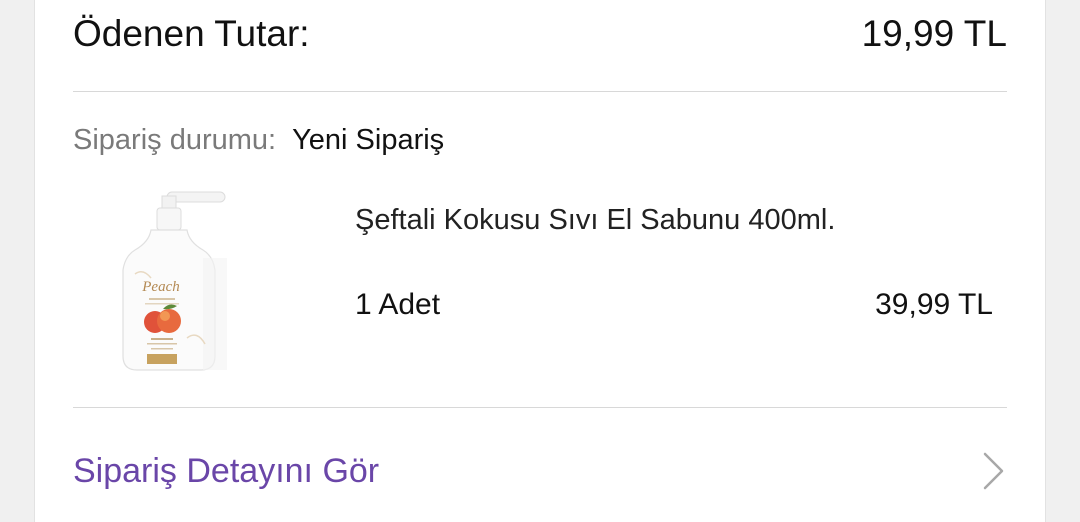  Describe the element at coordinates (934, 304) in the screenshot. I see `product-price: 39,99 TL` at that location.